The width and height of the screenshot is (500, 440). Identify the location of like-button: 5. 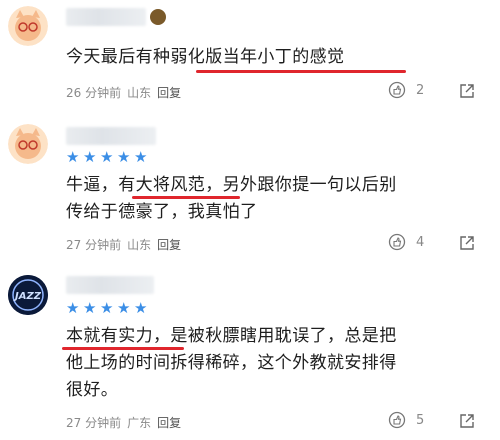
(406, 420).